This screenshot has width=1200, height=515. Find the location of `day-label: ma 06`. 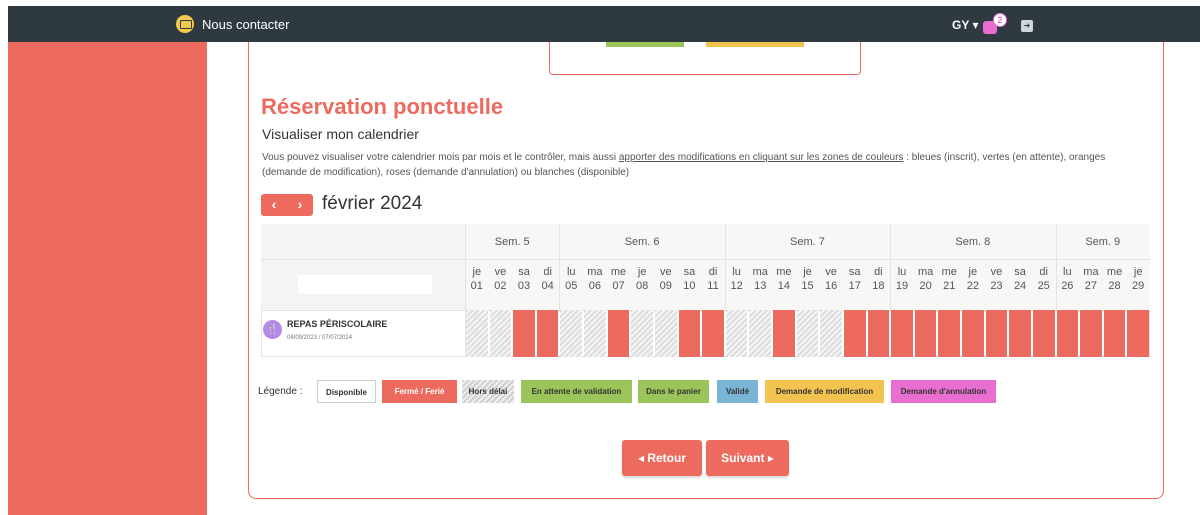

day-label: ma 06 is located at coordinates (595, 279).